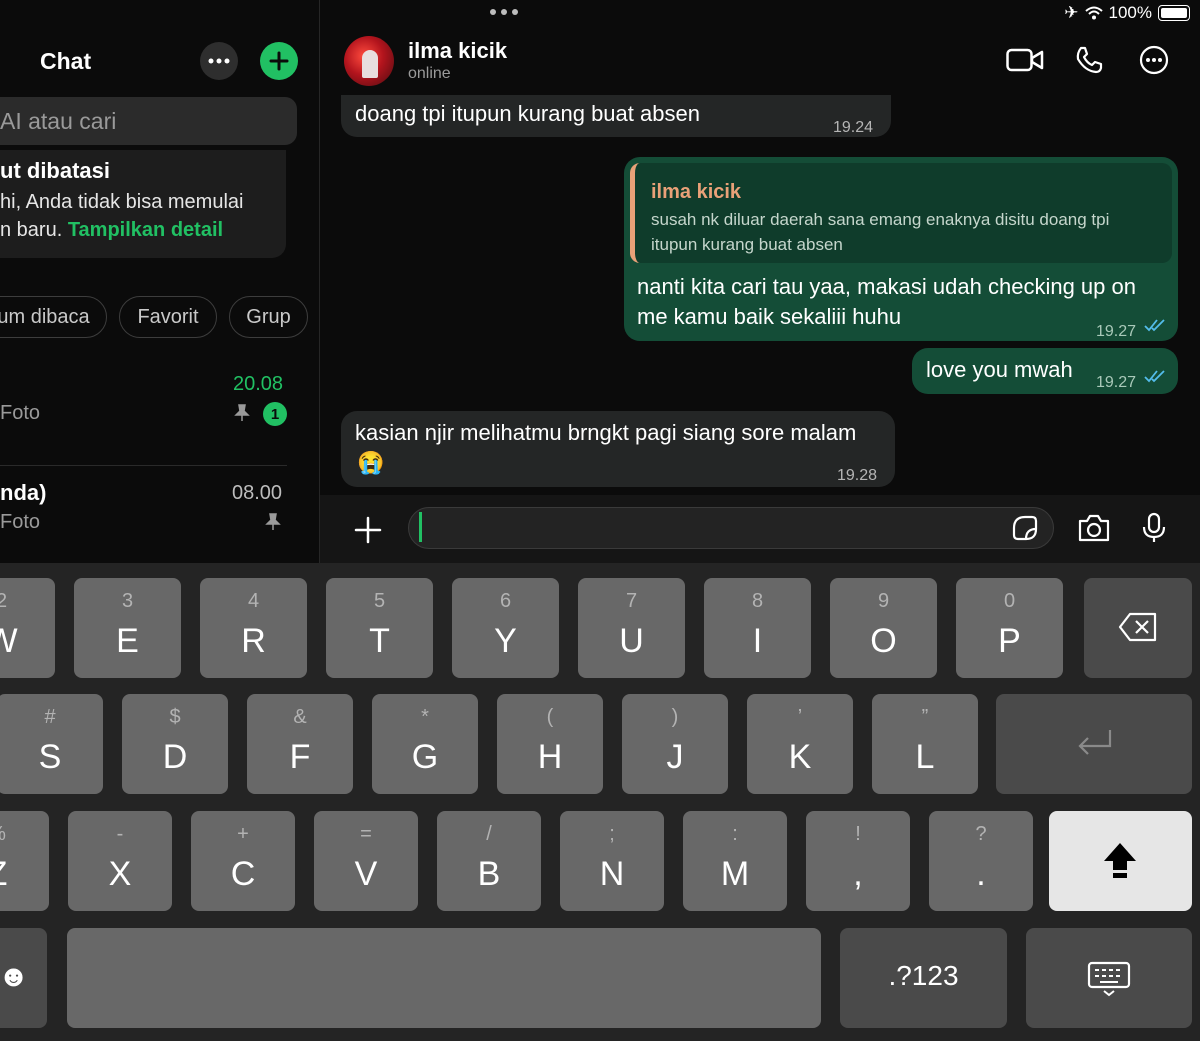 The height and width of the screenshot is (1041, 1200). What do you see at coordinates (53, 317) in the screenshot?
I see `filter-chip-unread: um dibaca` at bounding box center [53, 317].